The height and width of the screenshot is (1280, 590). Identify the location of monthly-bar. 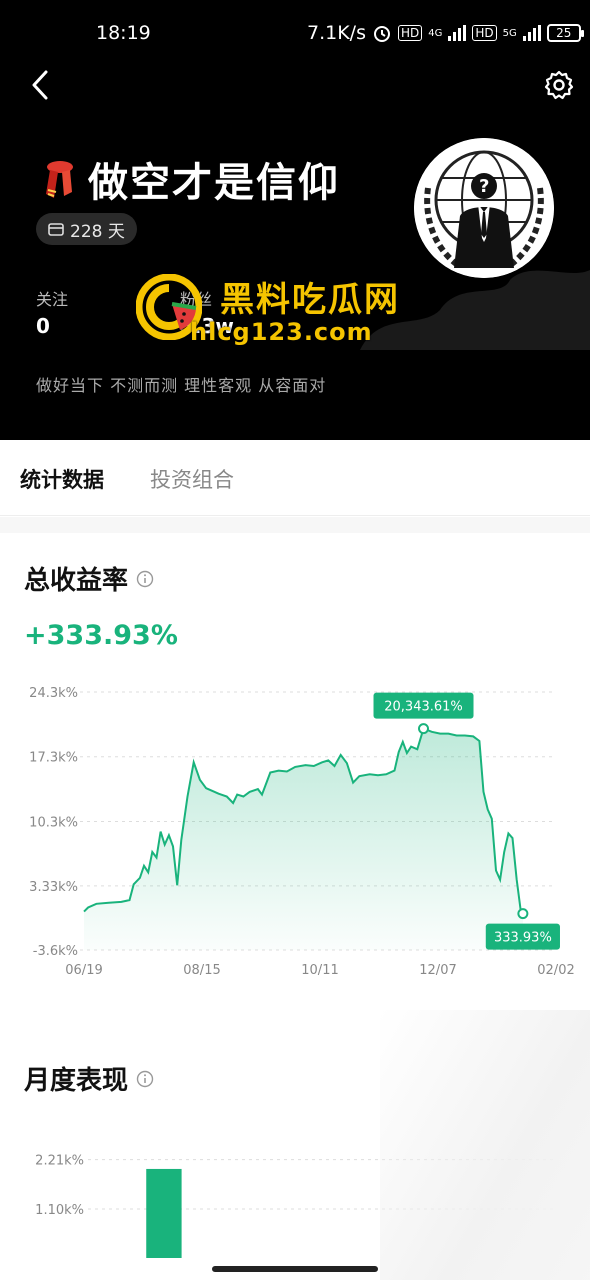
(164, 1213).